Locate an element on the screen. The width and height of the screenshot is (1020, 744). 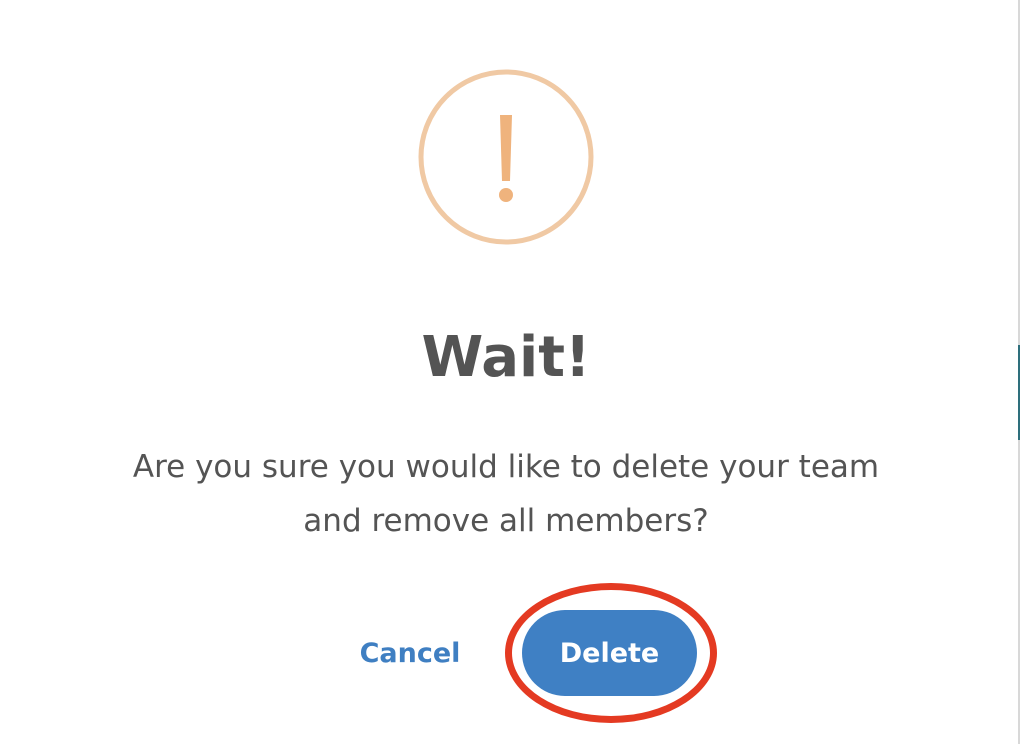
dialog-title: Wait! is located at coordinates (506, 357).